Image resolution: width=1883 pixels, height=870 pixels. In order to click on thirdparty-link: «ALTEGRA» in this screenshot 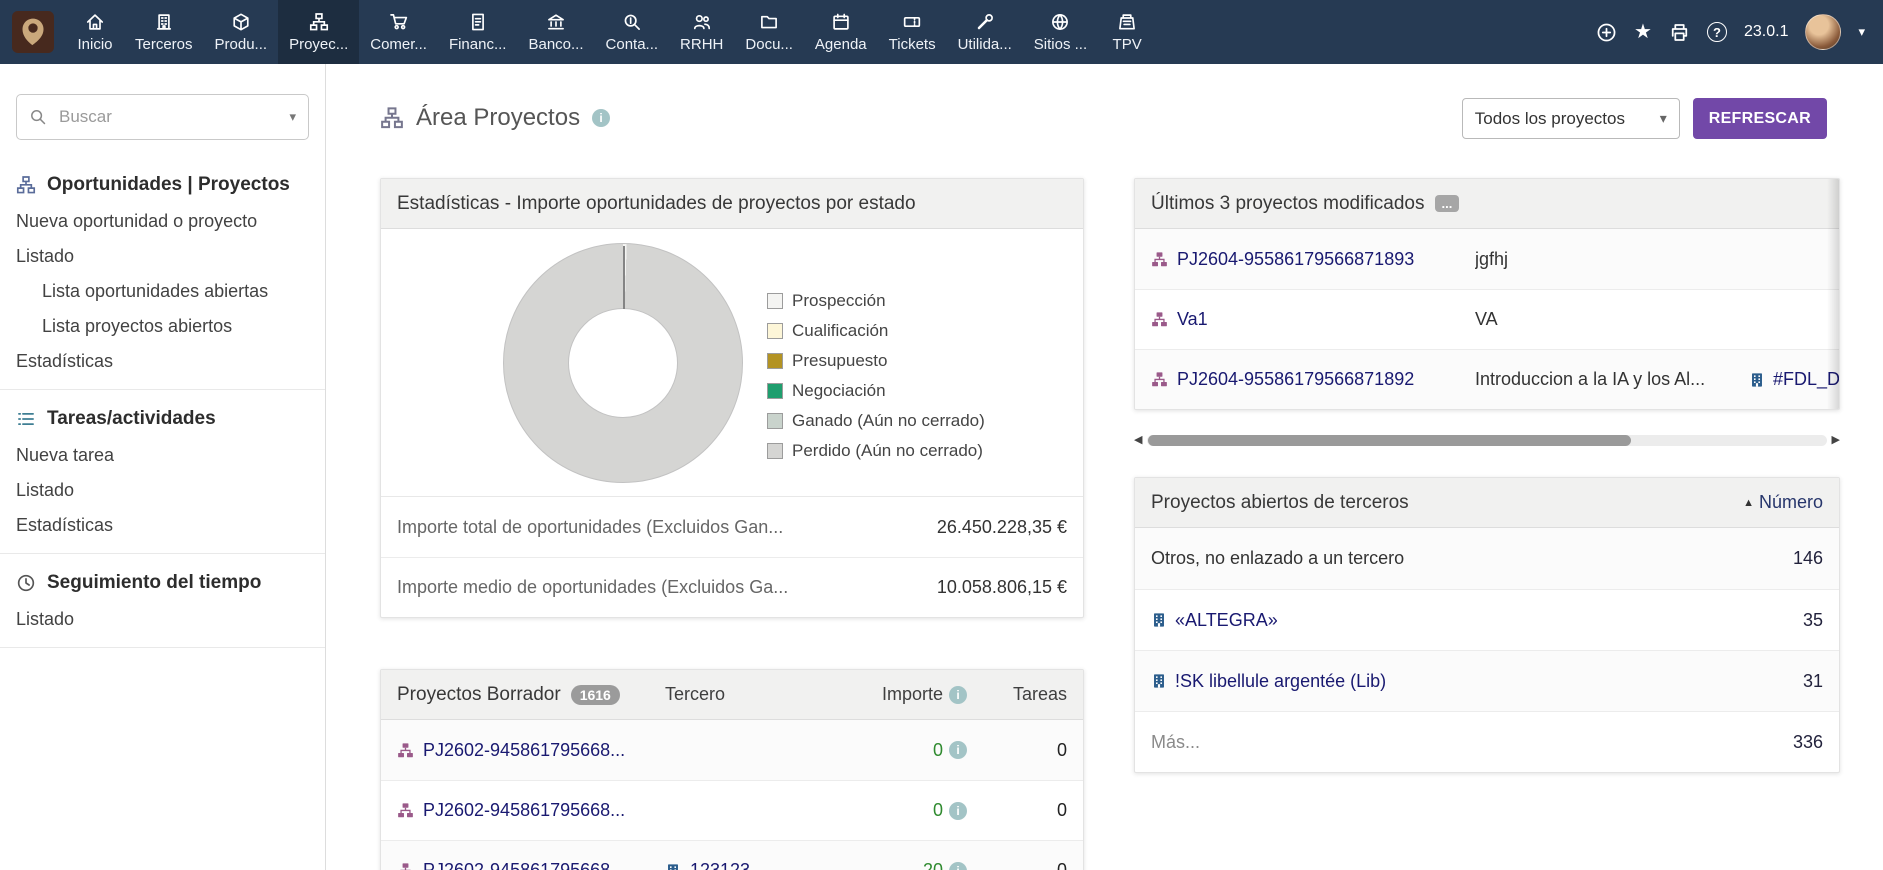, I will do `click(1432, 620)`.